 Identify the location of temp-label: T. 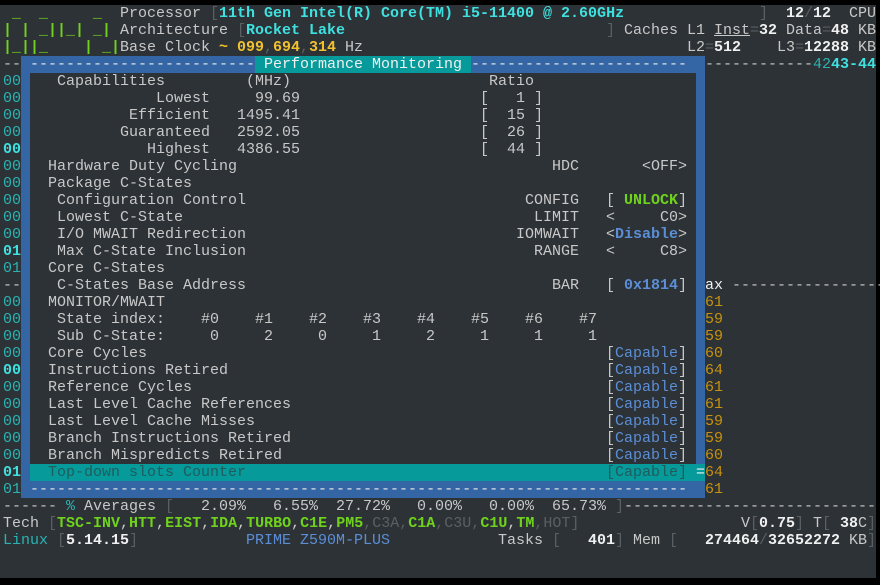
(818, 523).